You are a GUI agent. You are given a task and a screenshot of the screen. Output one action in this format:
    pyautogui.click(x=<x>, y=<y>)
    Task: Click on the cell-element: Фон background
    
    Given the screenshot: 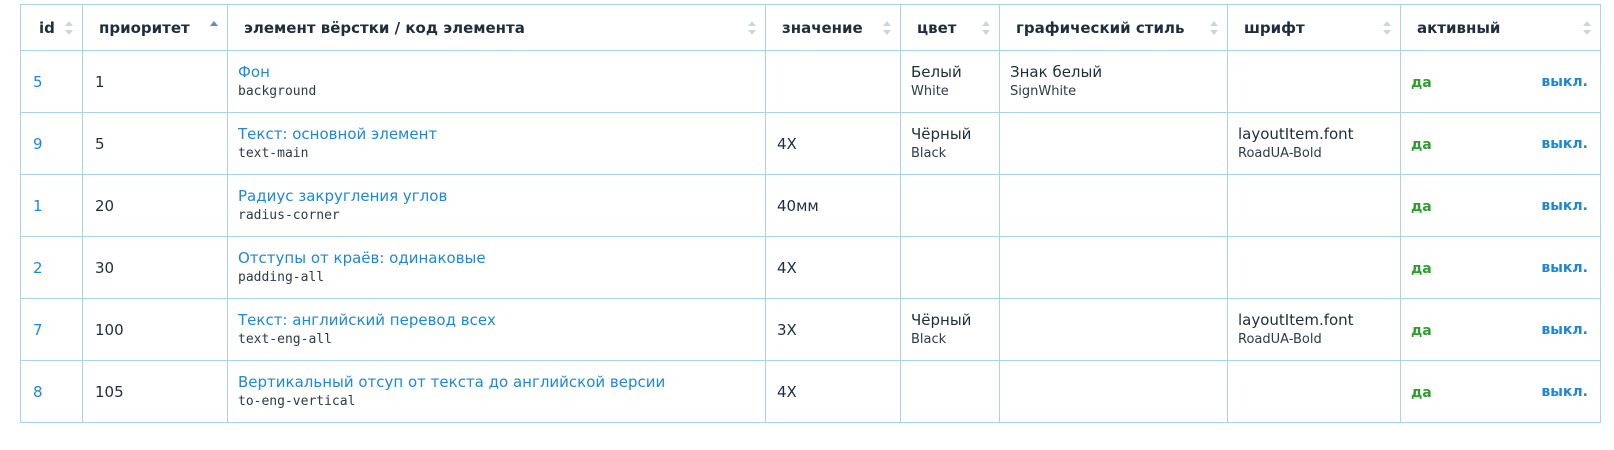 What is the action you would take?
    pyautogui.click(x=496, y=81)
    